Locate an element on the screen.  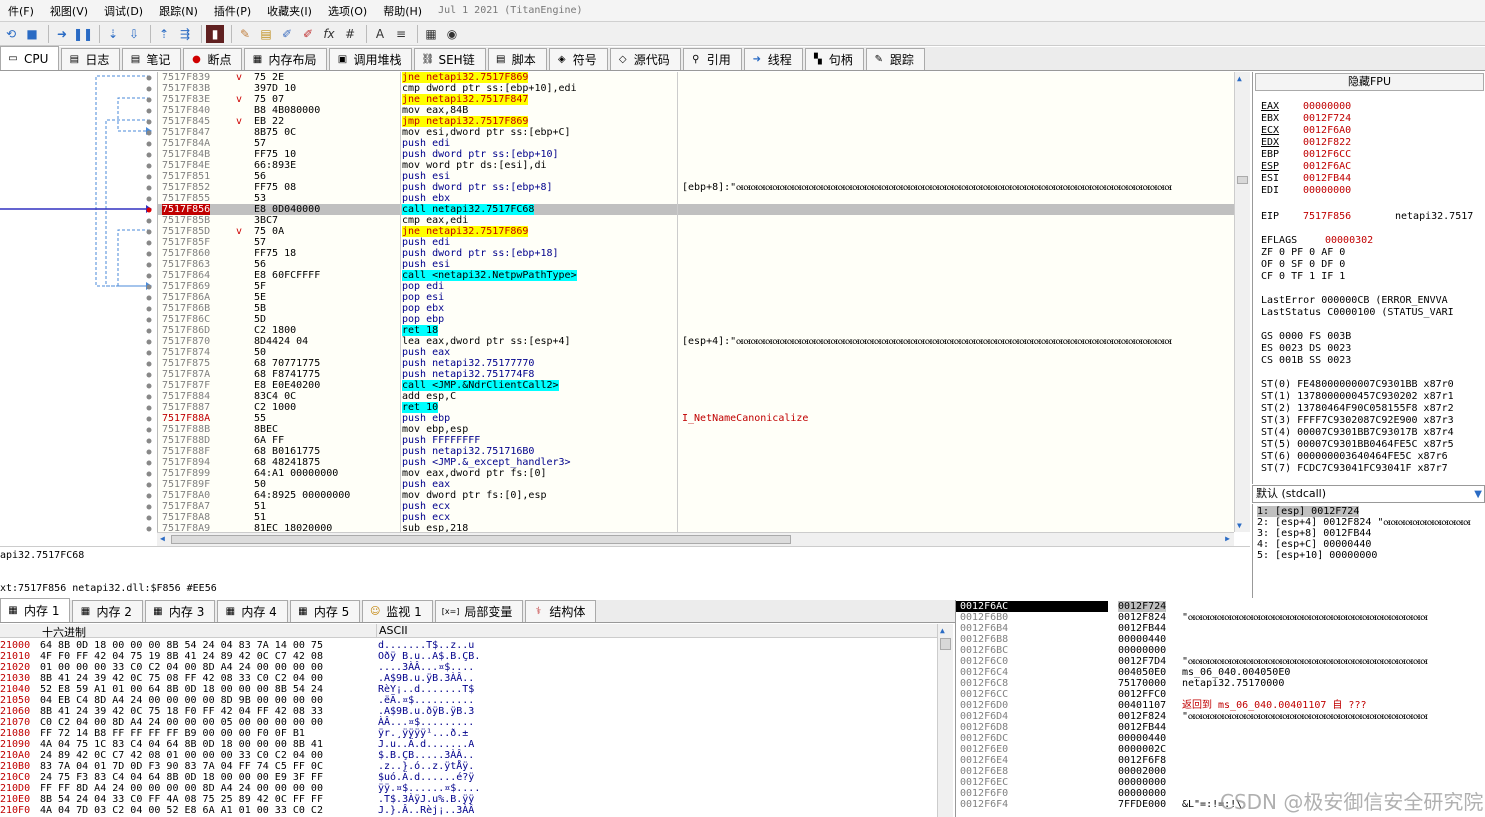
stop-icon: ■ is located at coordinates (32, 34).